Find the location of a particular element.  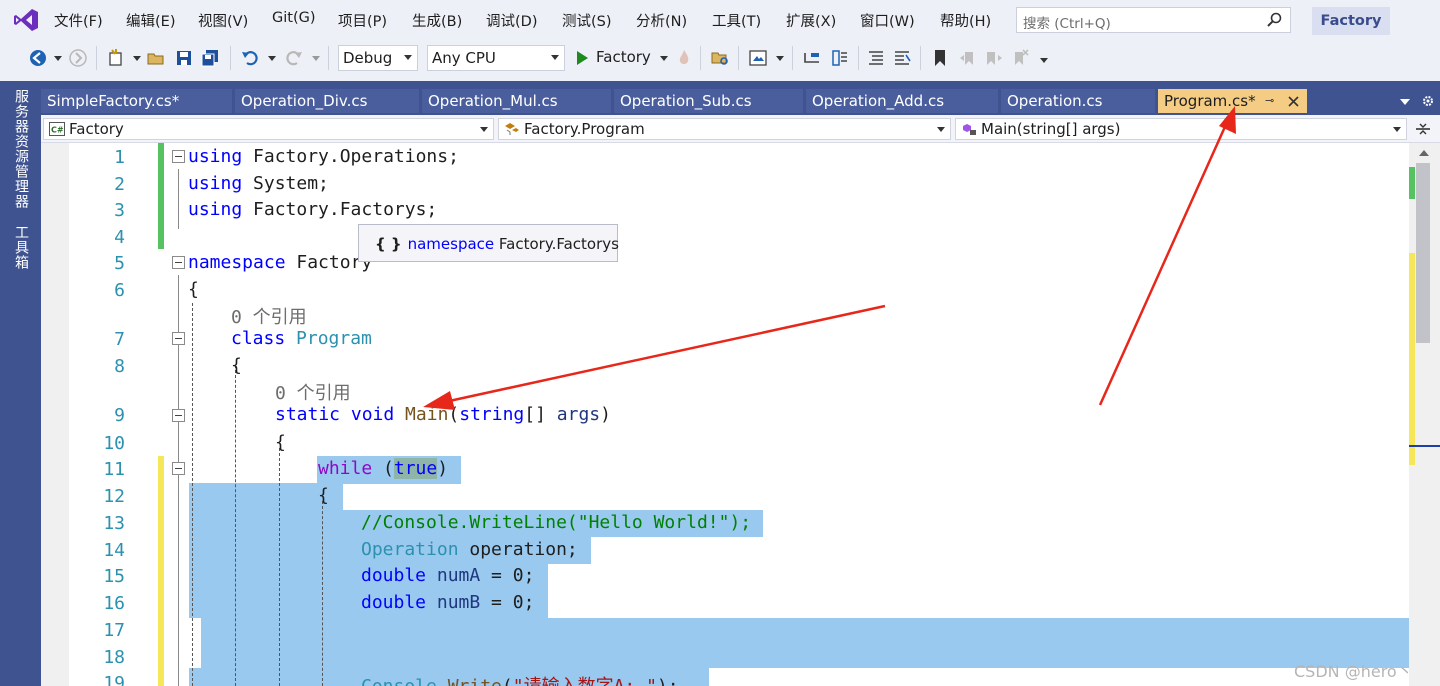

uncomment-lines-icon is located at coordinates (902, 58).